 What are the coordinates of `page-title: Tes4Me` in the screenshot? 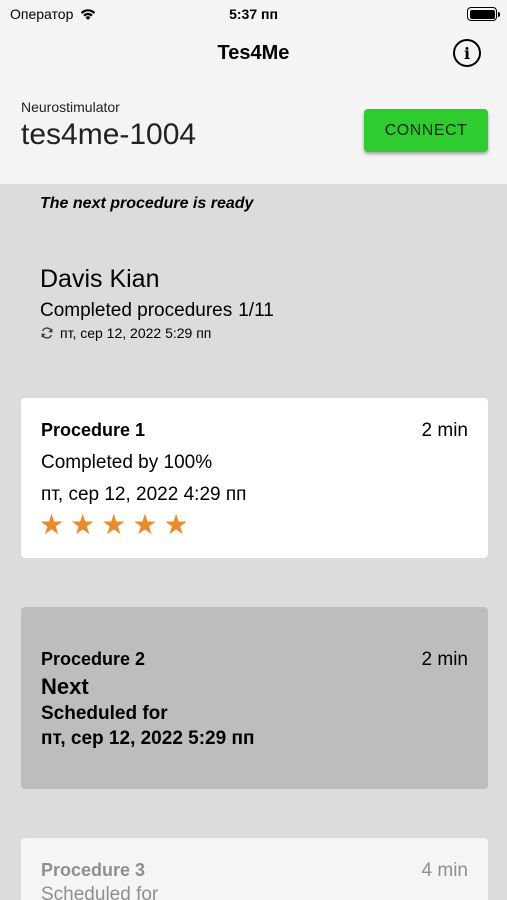 It's located at (253, 53).